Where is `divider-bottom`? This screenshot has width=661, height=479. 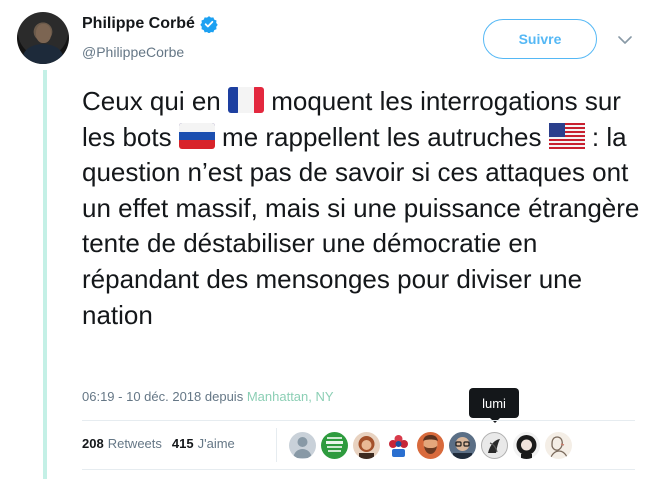 divider-bottom is located at coordinates (358, 469).